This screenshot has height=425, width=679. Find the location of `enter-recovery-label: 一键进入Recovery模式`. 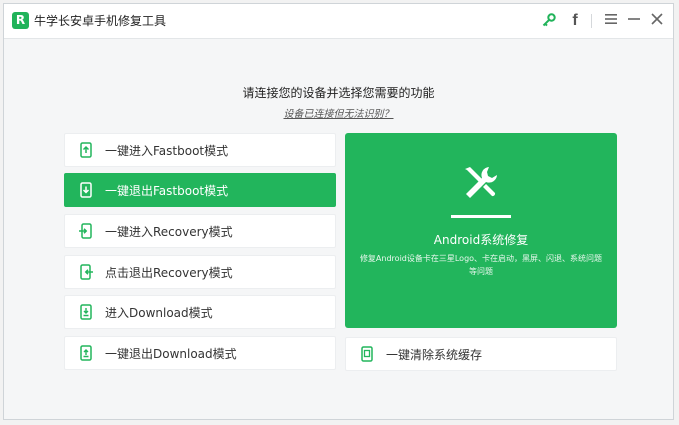

enter-recovery-label: 一键进入Recovery模式 is located at coordinates (169, 232).